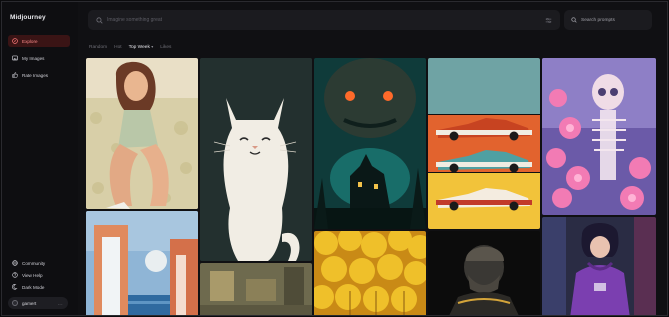 This screenshot has height=317, width=669. Describe the element at coordinates (548, 20) in the screenshot. I see `settings-sliders-icon` at that location.